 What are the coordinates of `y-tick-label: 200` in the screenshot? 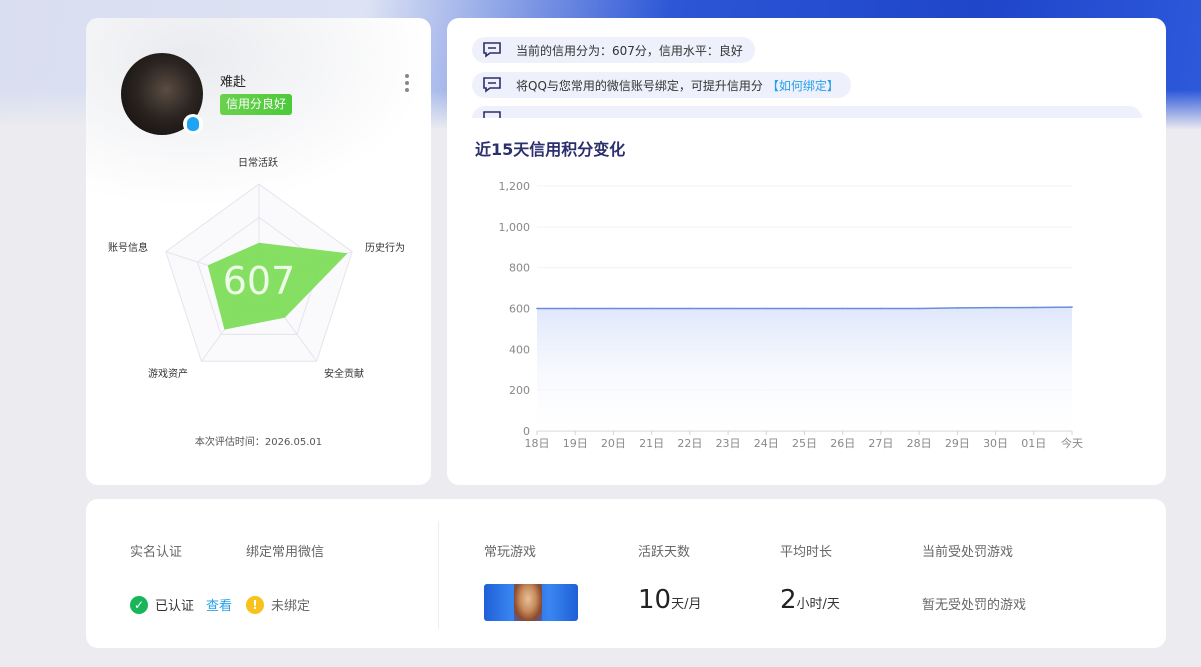 It's located at (519, 390).